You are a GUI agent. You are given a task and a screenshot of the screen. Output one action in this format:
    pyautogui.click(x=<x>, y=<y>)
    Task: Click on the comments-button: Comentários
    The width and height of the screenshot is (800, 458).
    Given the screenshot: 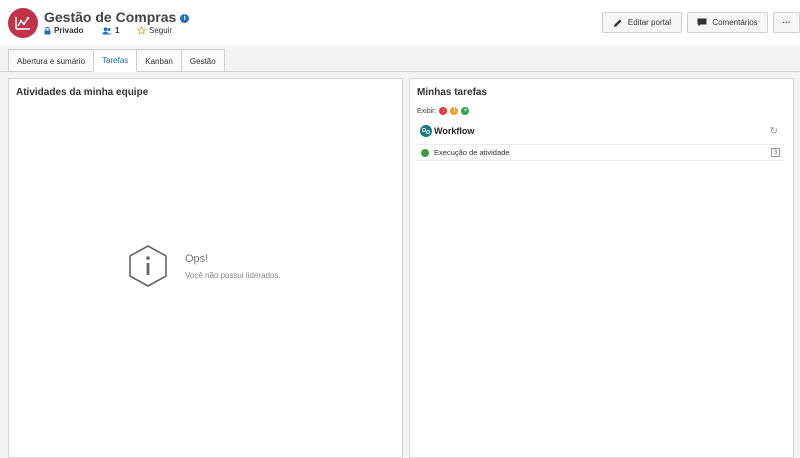 What is the action you would take?
    pyautogui.click(x=727, y=22)
    